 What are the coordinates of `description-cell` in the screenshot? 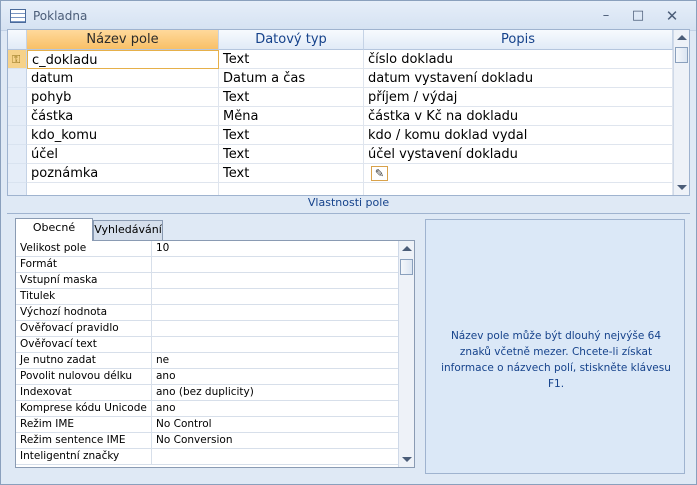 It's located at (518, 173).